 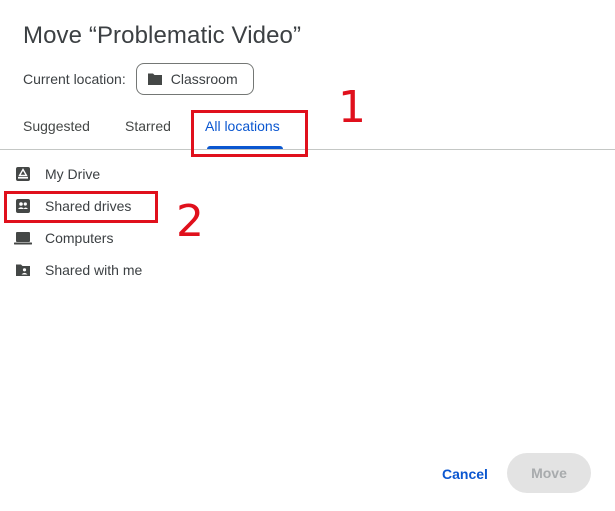 I want to click on tab-all-locations: All locations, so click(x=242, y=128).